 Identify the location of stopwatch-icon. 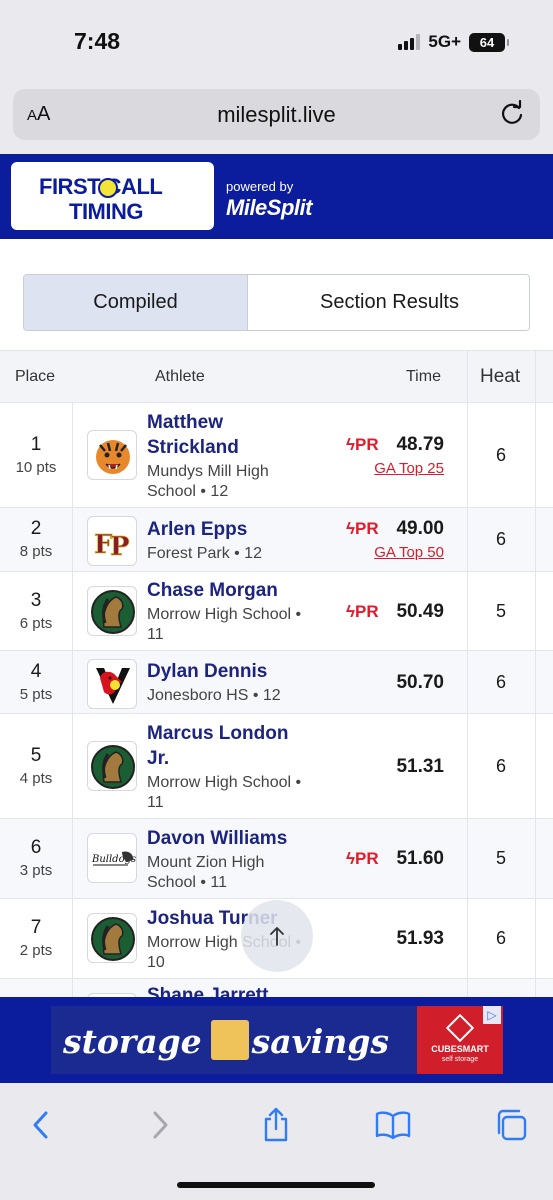
(108, 188).